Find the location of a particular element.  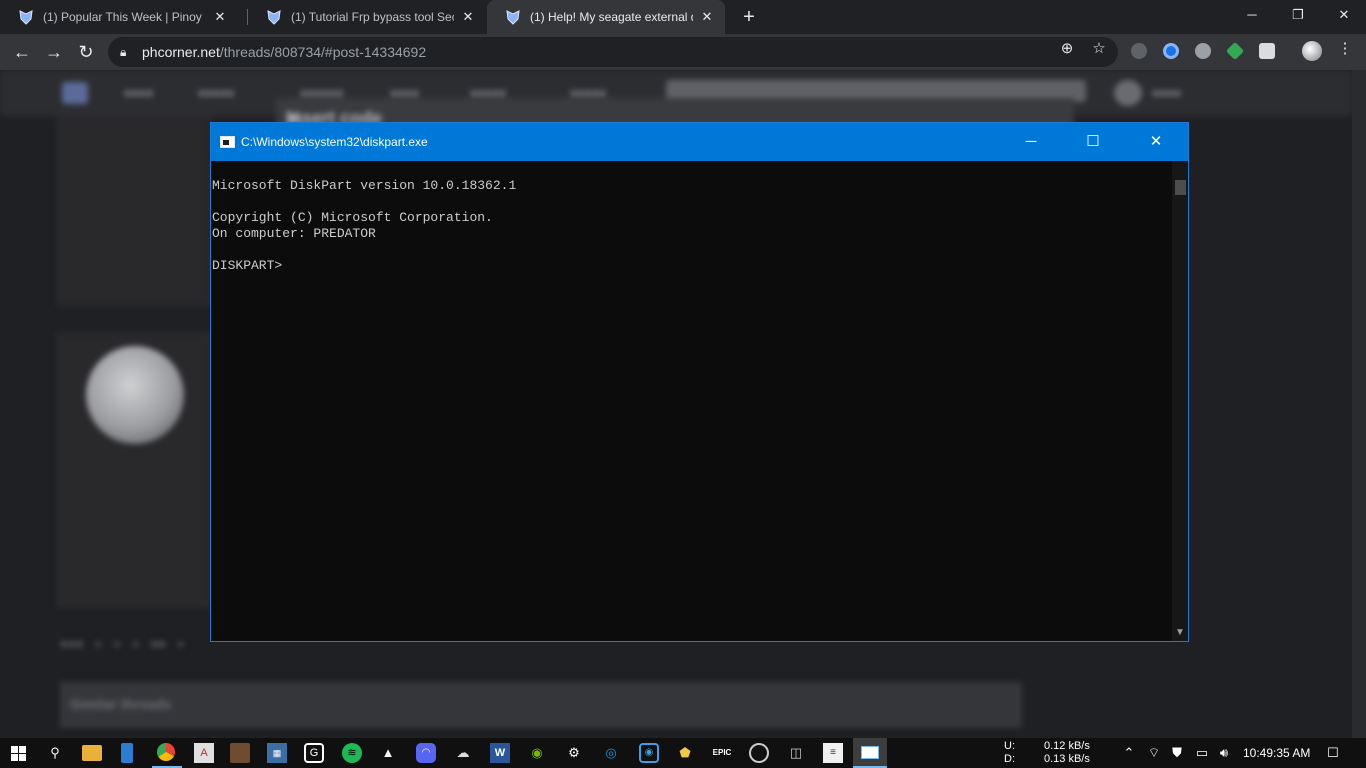

console-scrollbar: ▼ is located at coordinates (1180, 401).